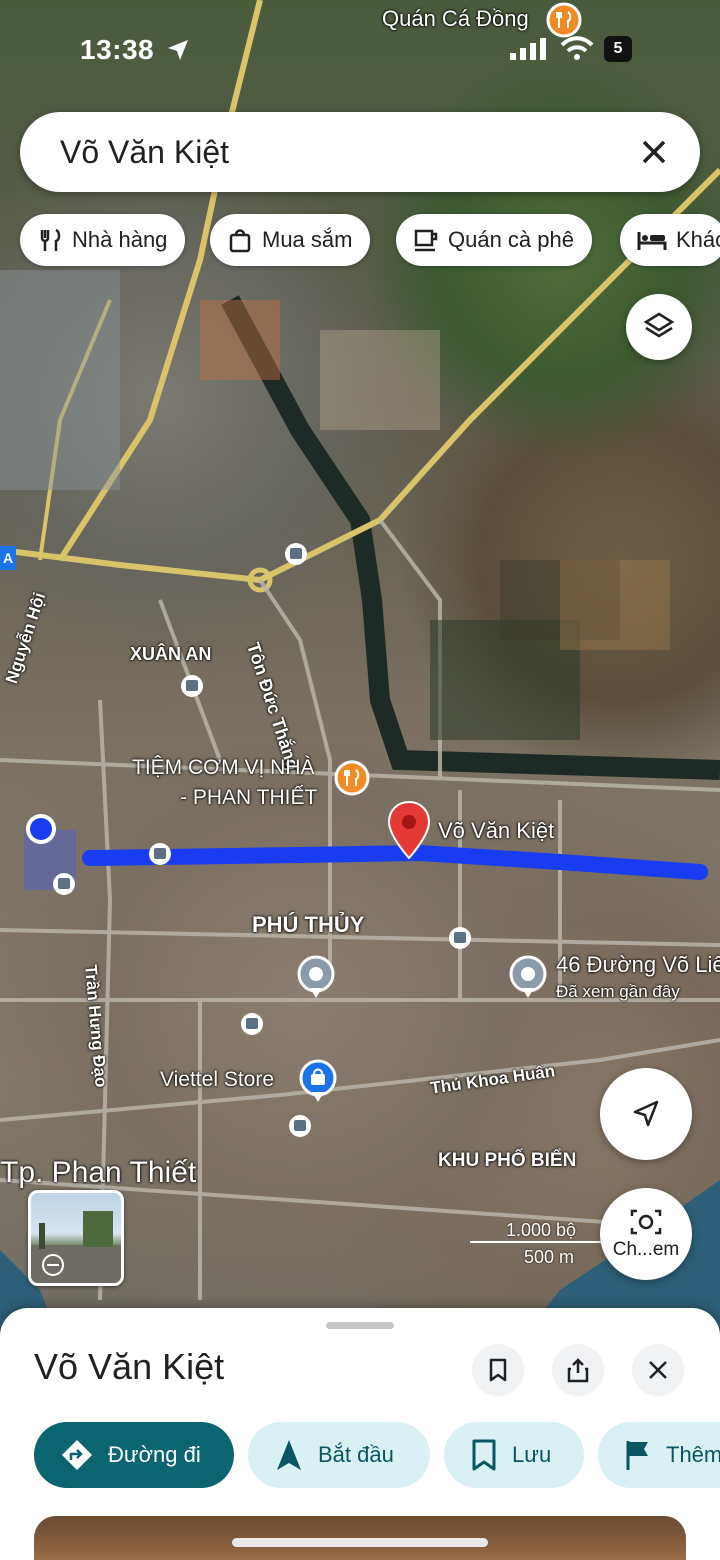 Image resolution: width=720 pixels, height=1560 pixels. What do you see at coordinates (308, 924) in the screenshot?
I see `label-phu-thuy: PHÚ THỦY` at bounding box center [308, 924].